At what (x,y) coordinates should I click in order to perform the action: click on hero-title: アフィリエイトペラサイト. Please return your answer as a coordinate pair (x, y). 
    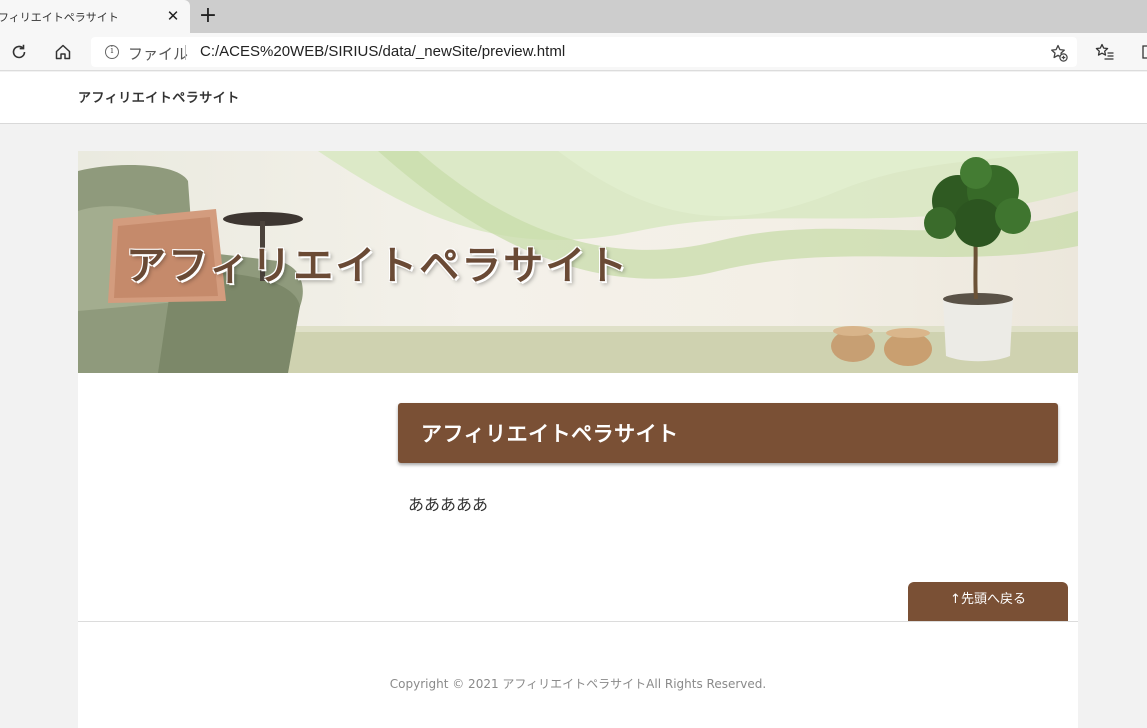
    Looking at the image, I should click on (378, 266).